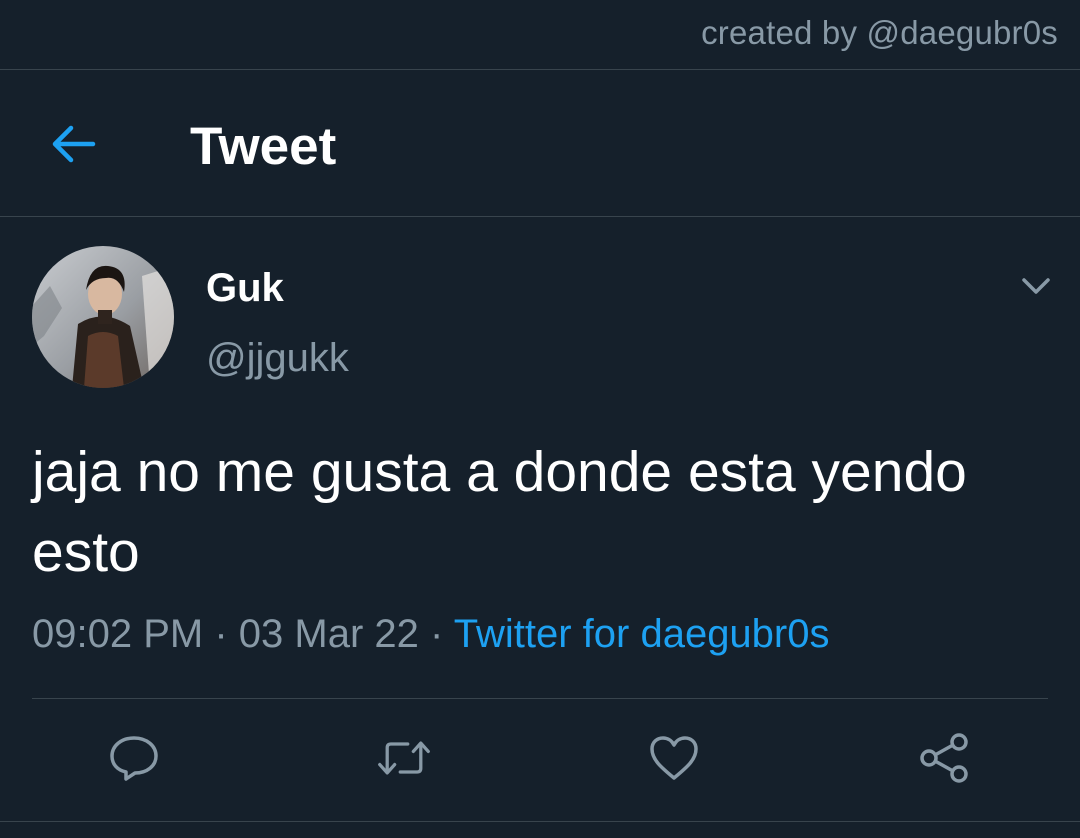 The width and height of the screenshot is (1080, 838). I want to click on page-title: Tweet, so click(263, 146).